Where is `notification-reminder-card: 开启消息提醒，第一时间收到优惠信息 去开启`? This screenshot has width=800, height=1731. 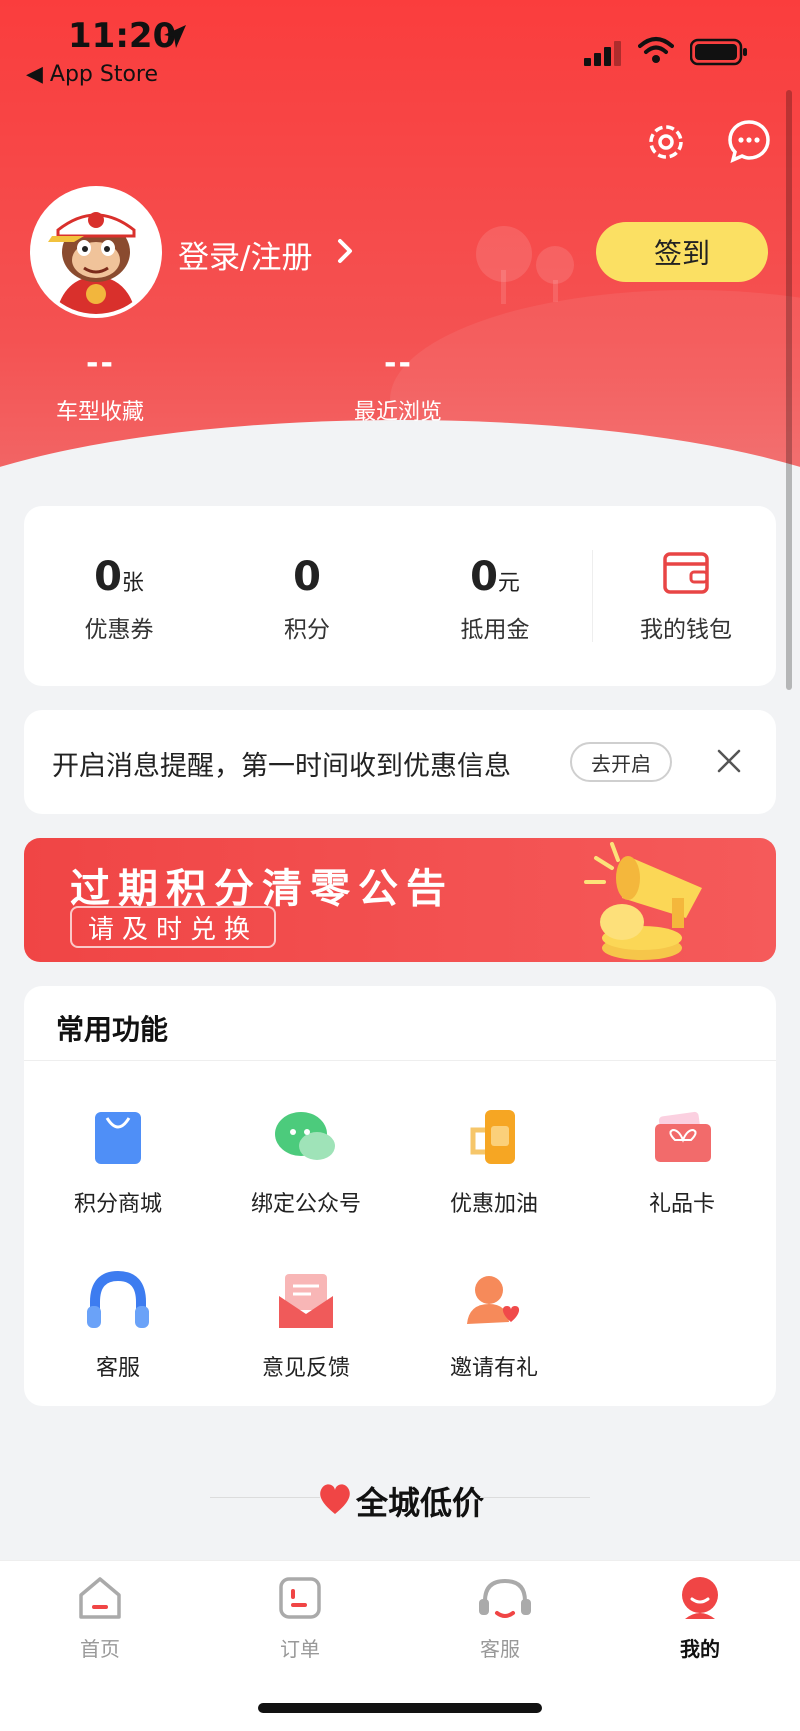 notification-reminder-card: 开启消息提醒，第一时间收到优惠信息 去开启 is located at coordinates (400, 762).